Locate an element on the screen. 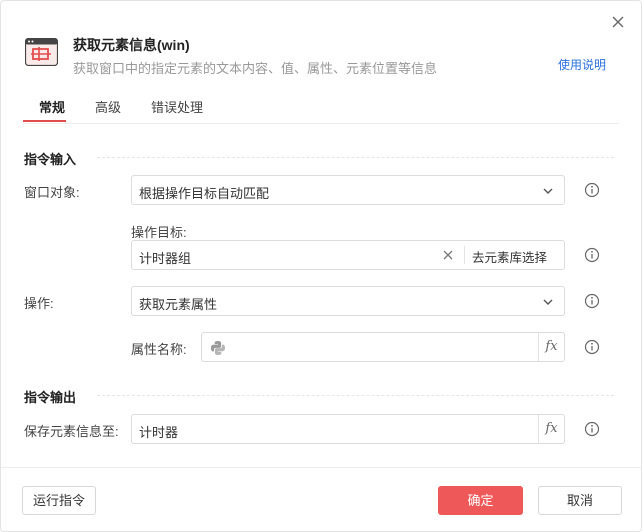 The image size is (642, 532). target-value: 计时器组 is located at coordinates (165, 258).